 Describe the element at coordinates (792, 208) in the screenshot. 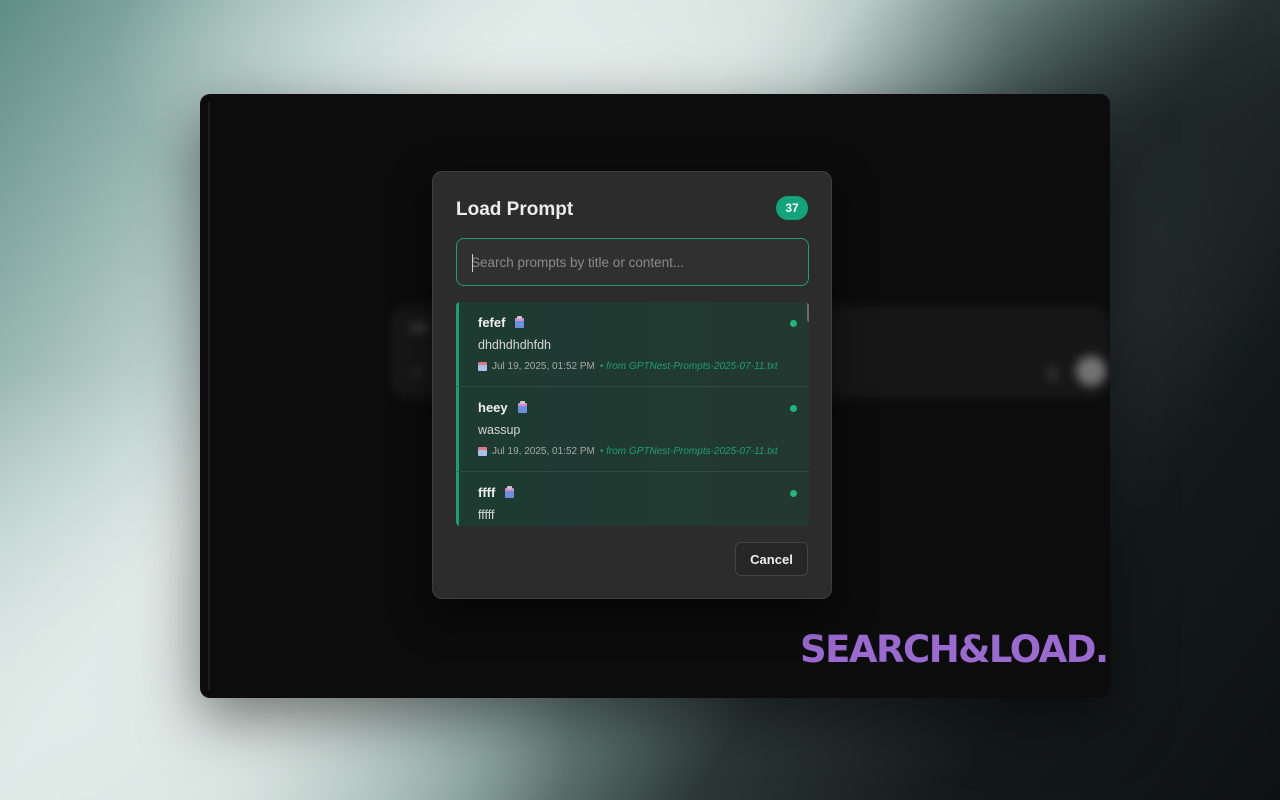

I see `prompt-count-badge: 37` at that location.